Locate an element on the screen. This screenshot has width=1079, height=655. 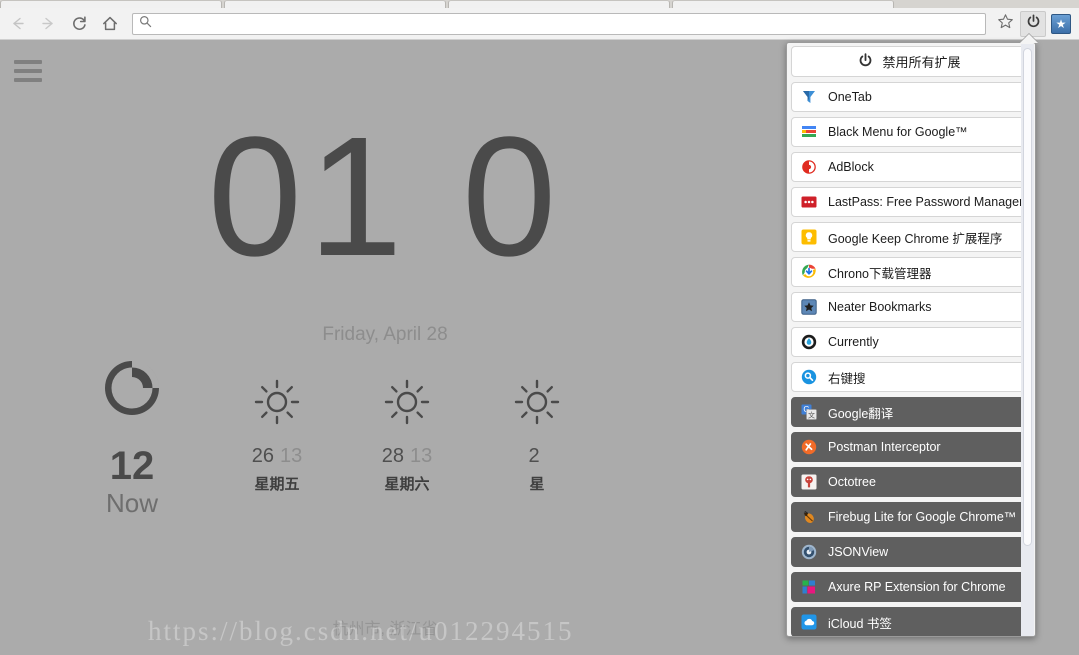
weather-now: 12 Now is located at coordinates (132, 434).